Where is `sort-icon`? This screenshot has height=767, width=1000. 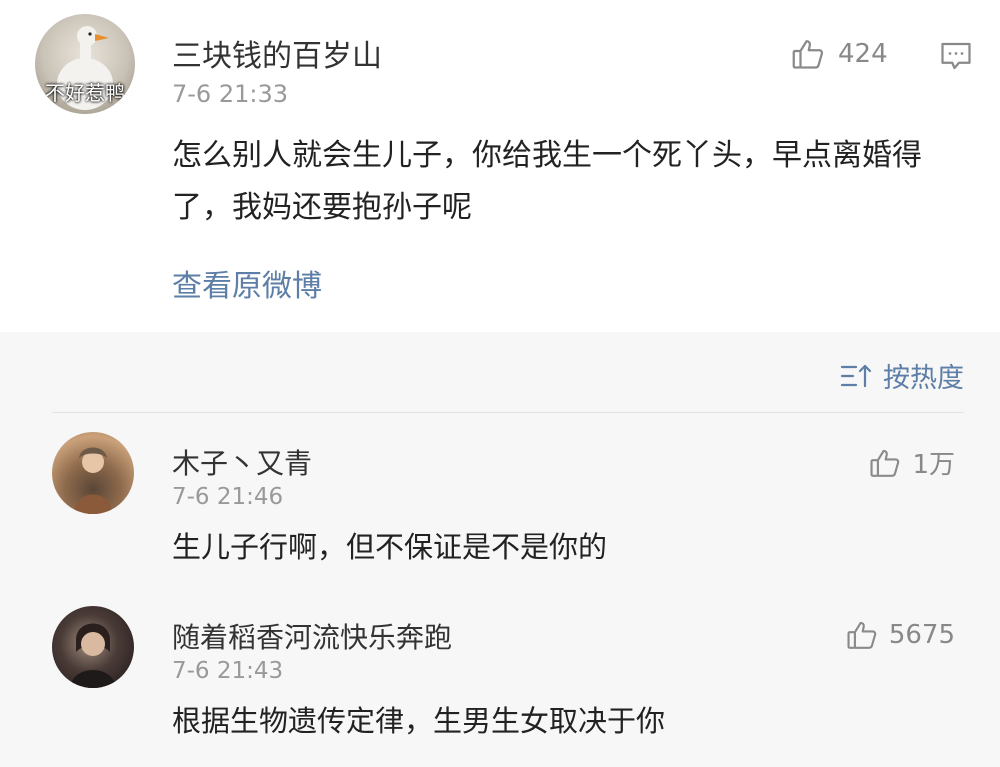 sort-icon is located at coordinates (856, 376).